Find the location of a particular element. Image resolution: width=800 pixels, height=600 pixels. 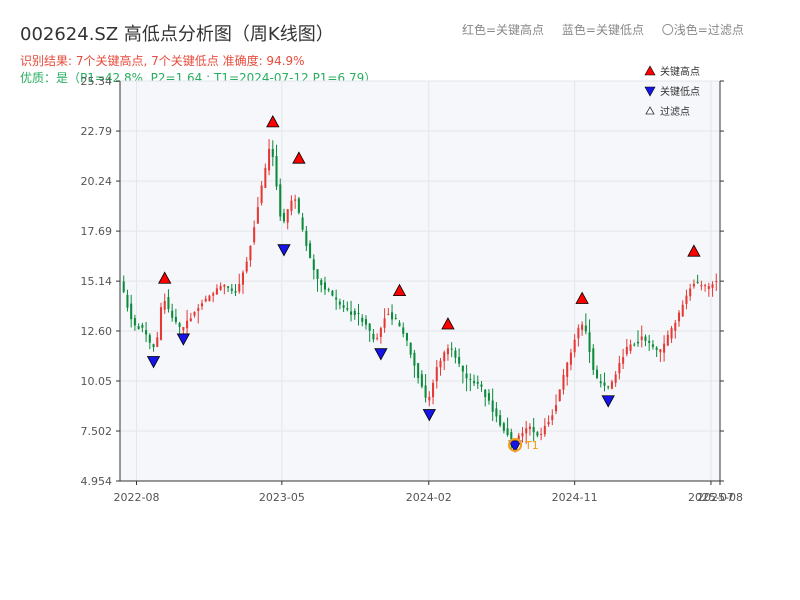

y-tick-label: 20.24 is located at coordinates (97, 181).